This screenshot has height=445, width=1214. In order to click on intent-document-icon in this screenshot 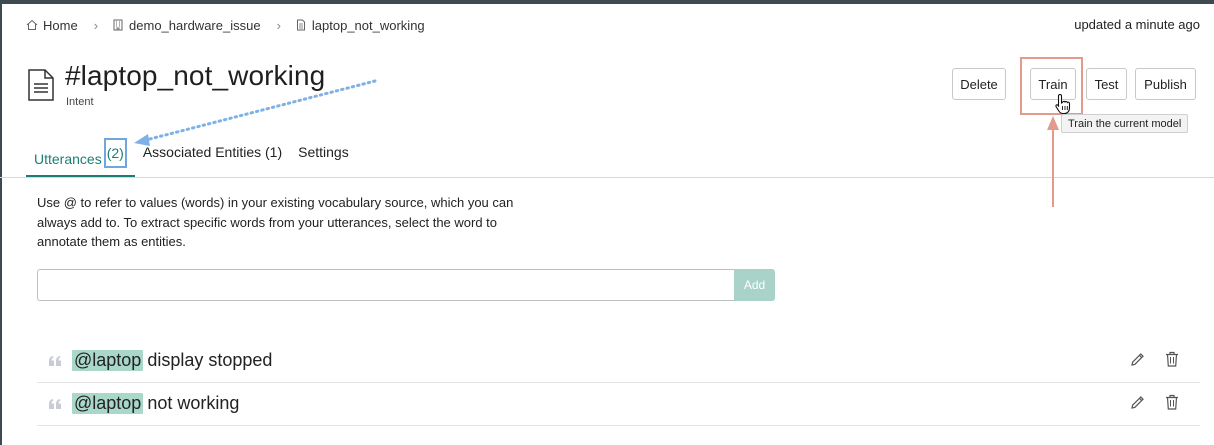, I will do `click(41, 85)`.